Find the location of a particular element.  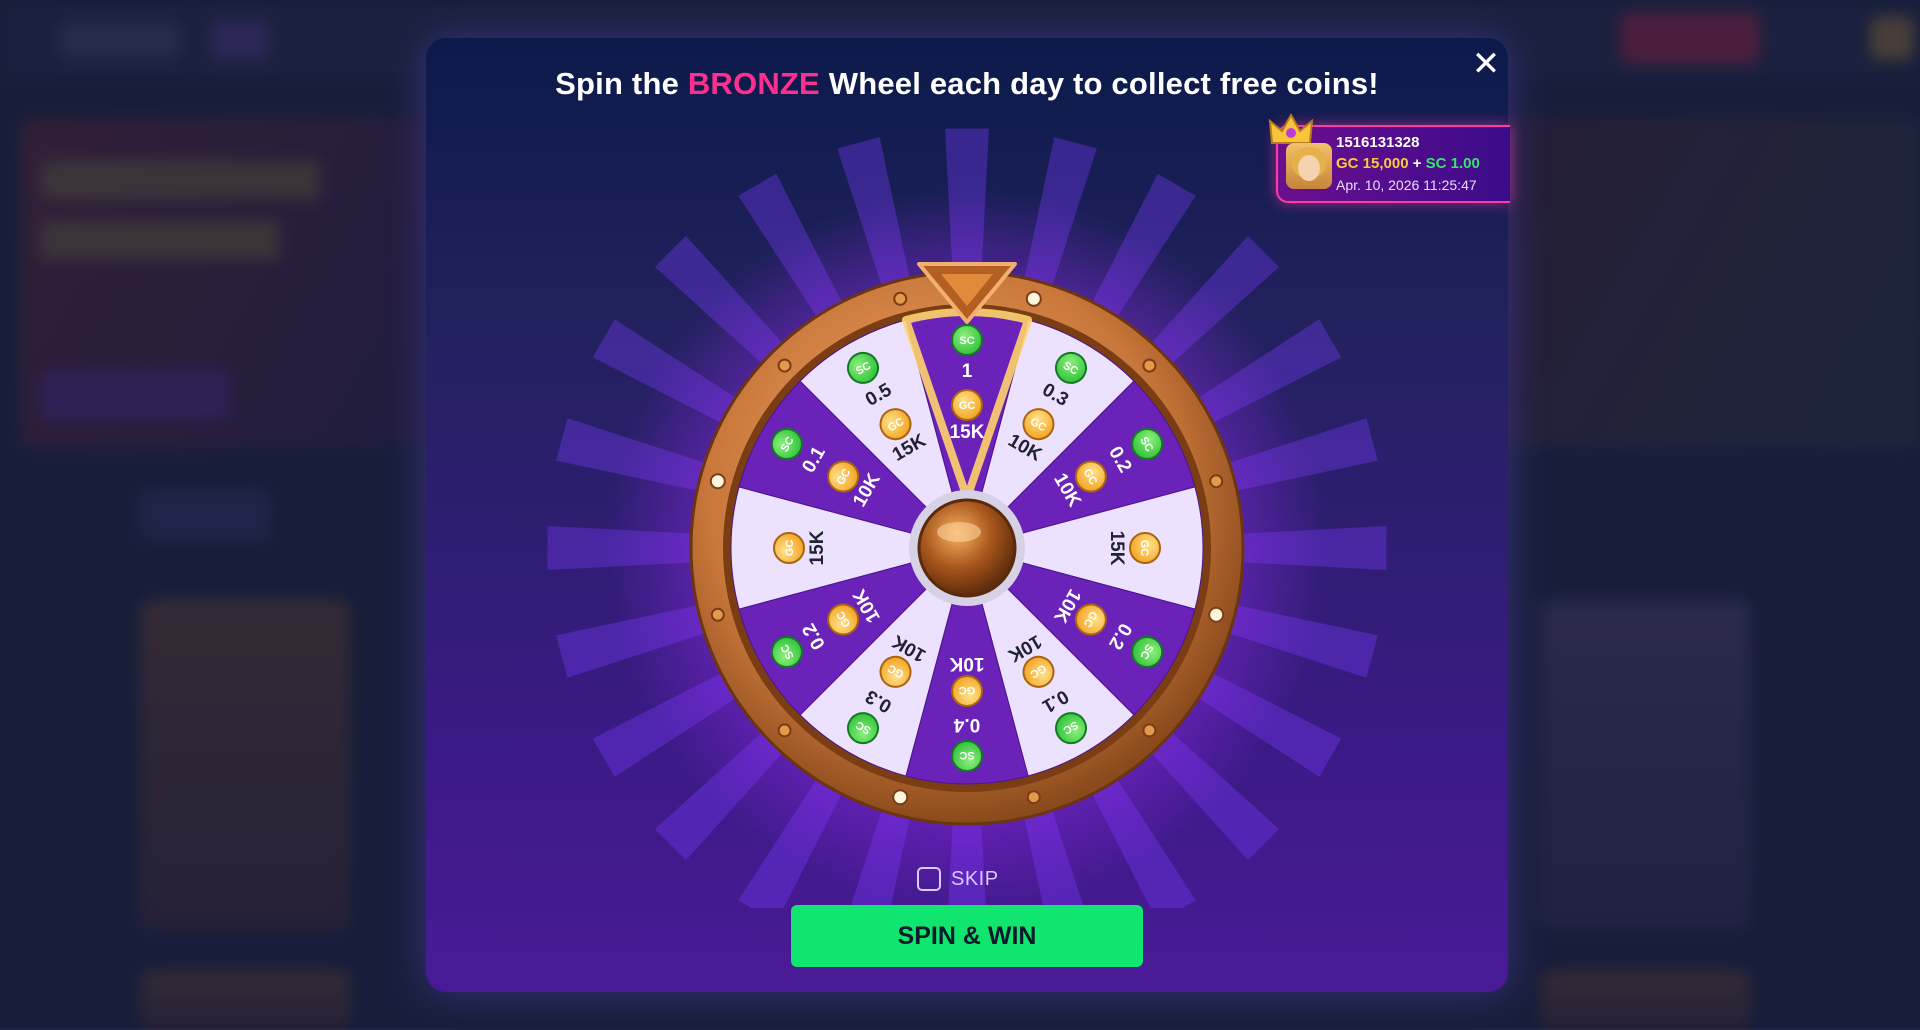

close-button: ✕ is located at coordinates (1486, 64).